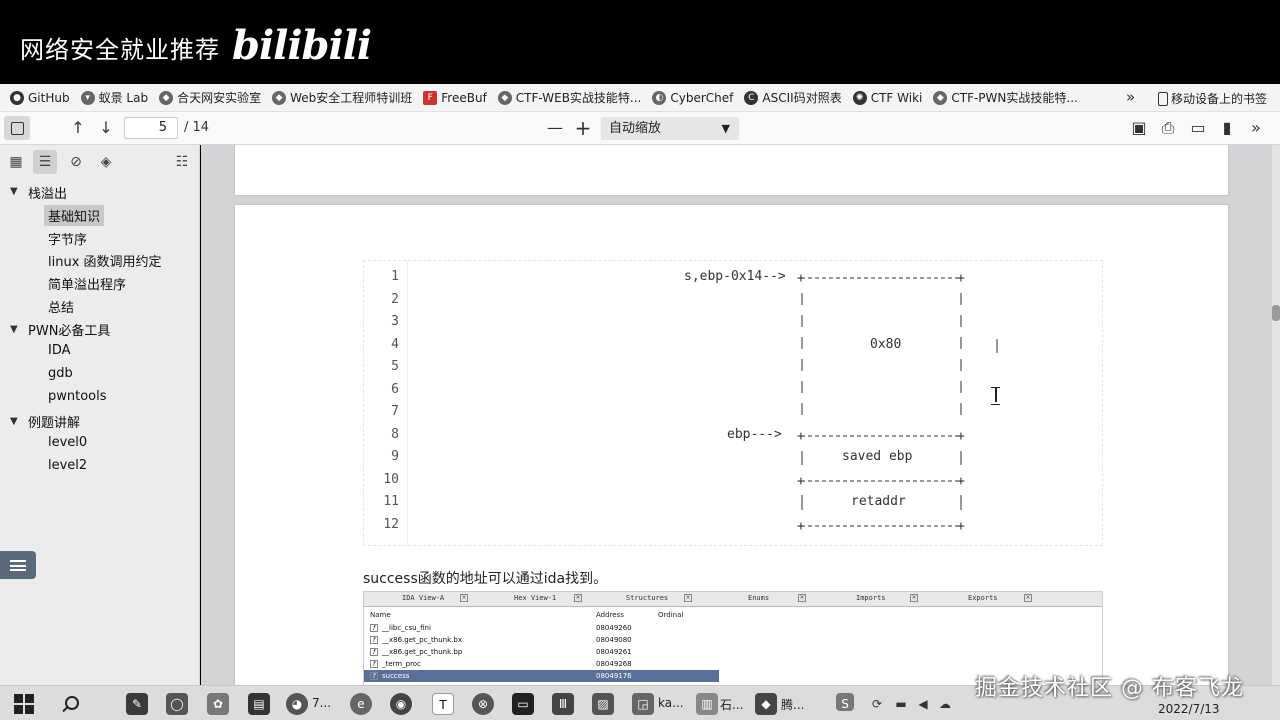 This screenshot has height=720, width=1280. Describe the element at coordinates (1163, 98) in the screenshot. I see `phone-icon` at that location.